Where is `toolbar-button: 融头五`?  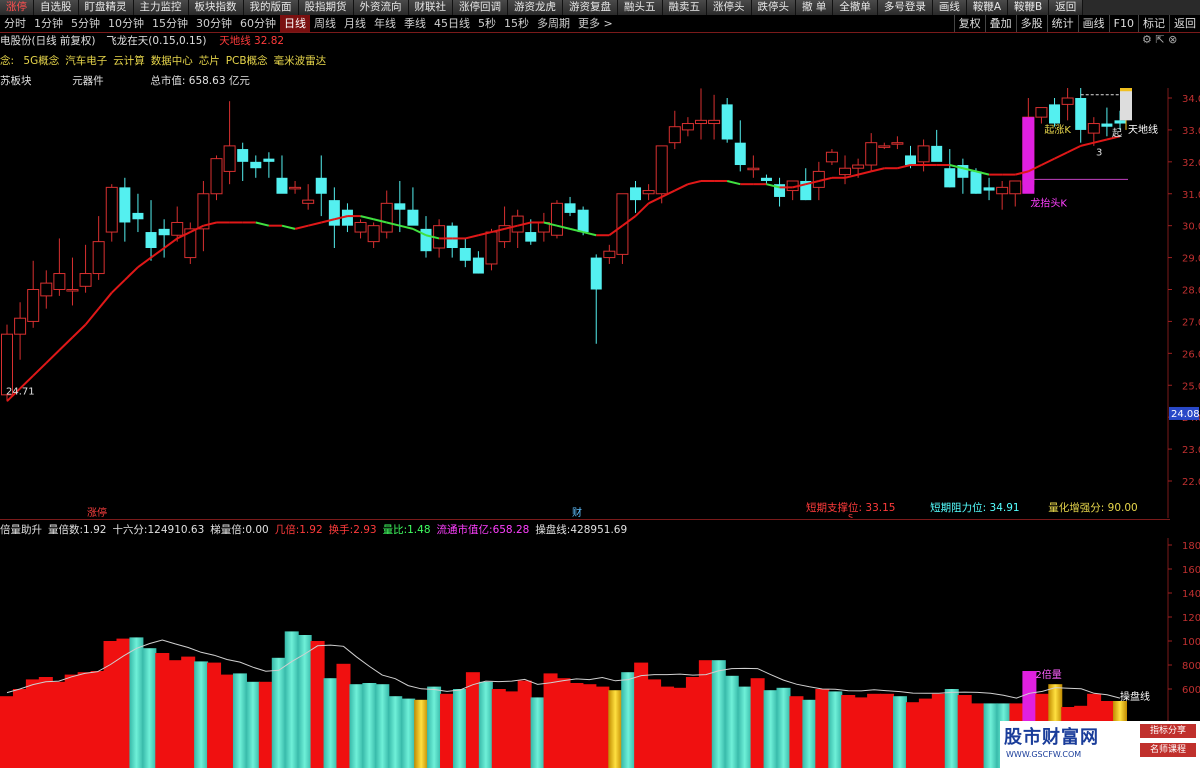
toolbar-button: 融头五 is located at coordinates (640, 7).